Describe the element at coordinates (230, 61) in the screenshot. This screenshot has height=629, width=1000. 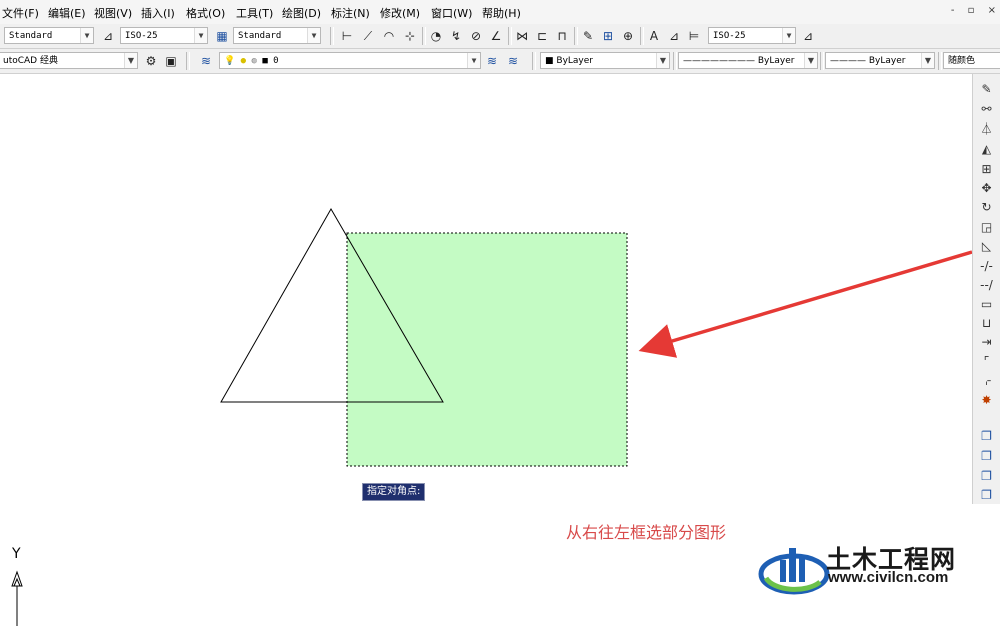
I see `layer-on-icon: 💡` at that location.